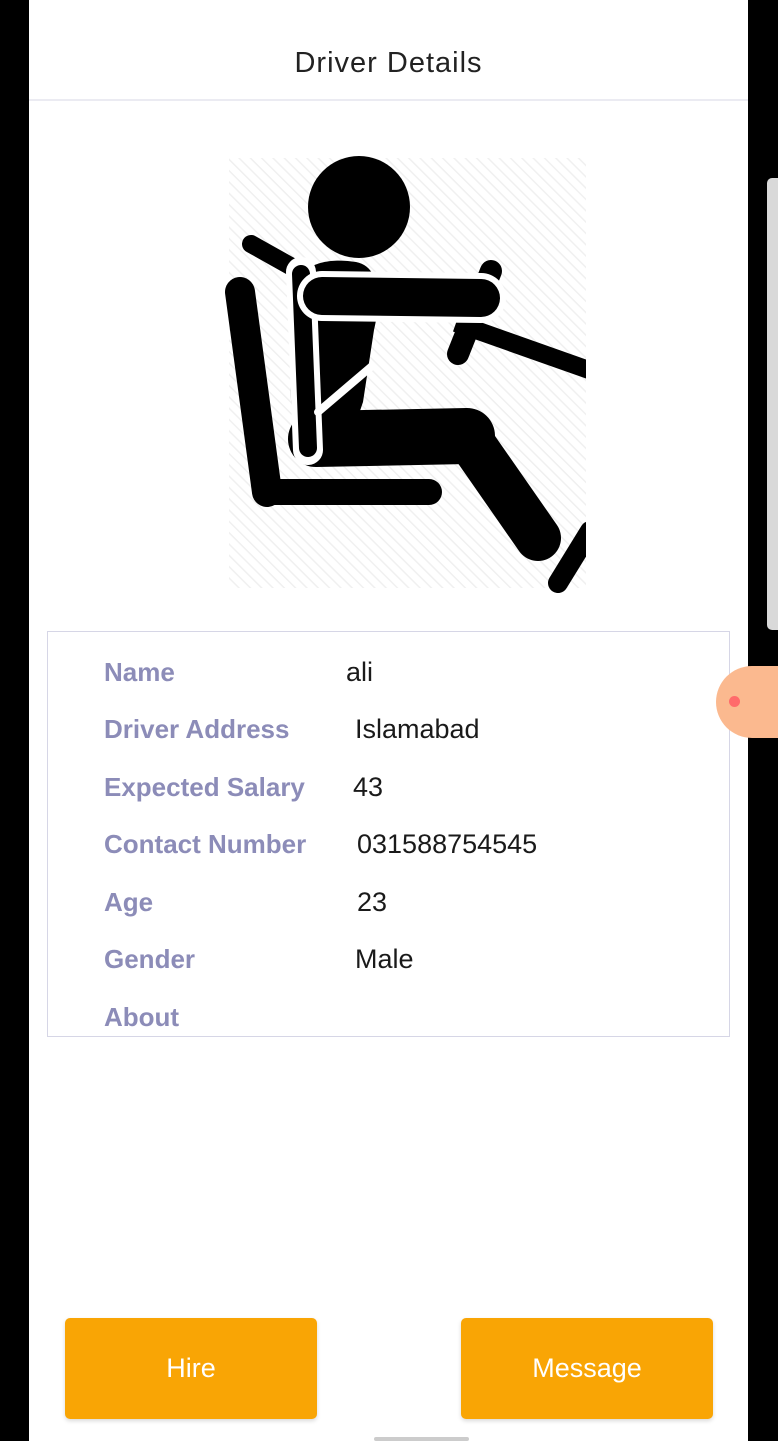 The height and width of the screenshot is (1441, 778). I want to click on detail-label: Gender, so click(150, 959).